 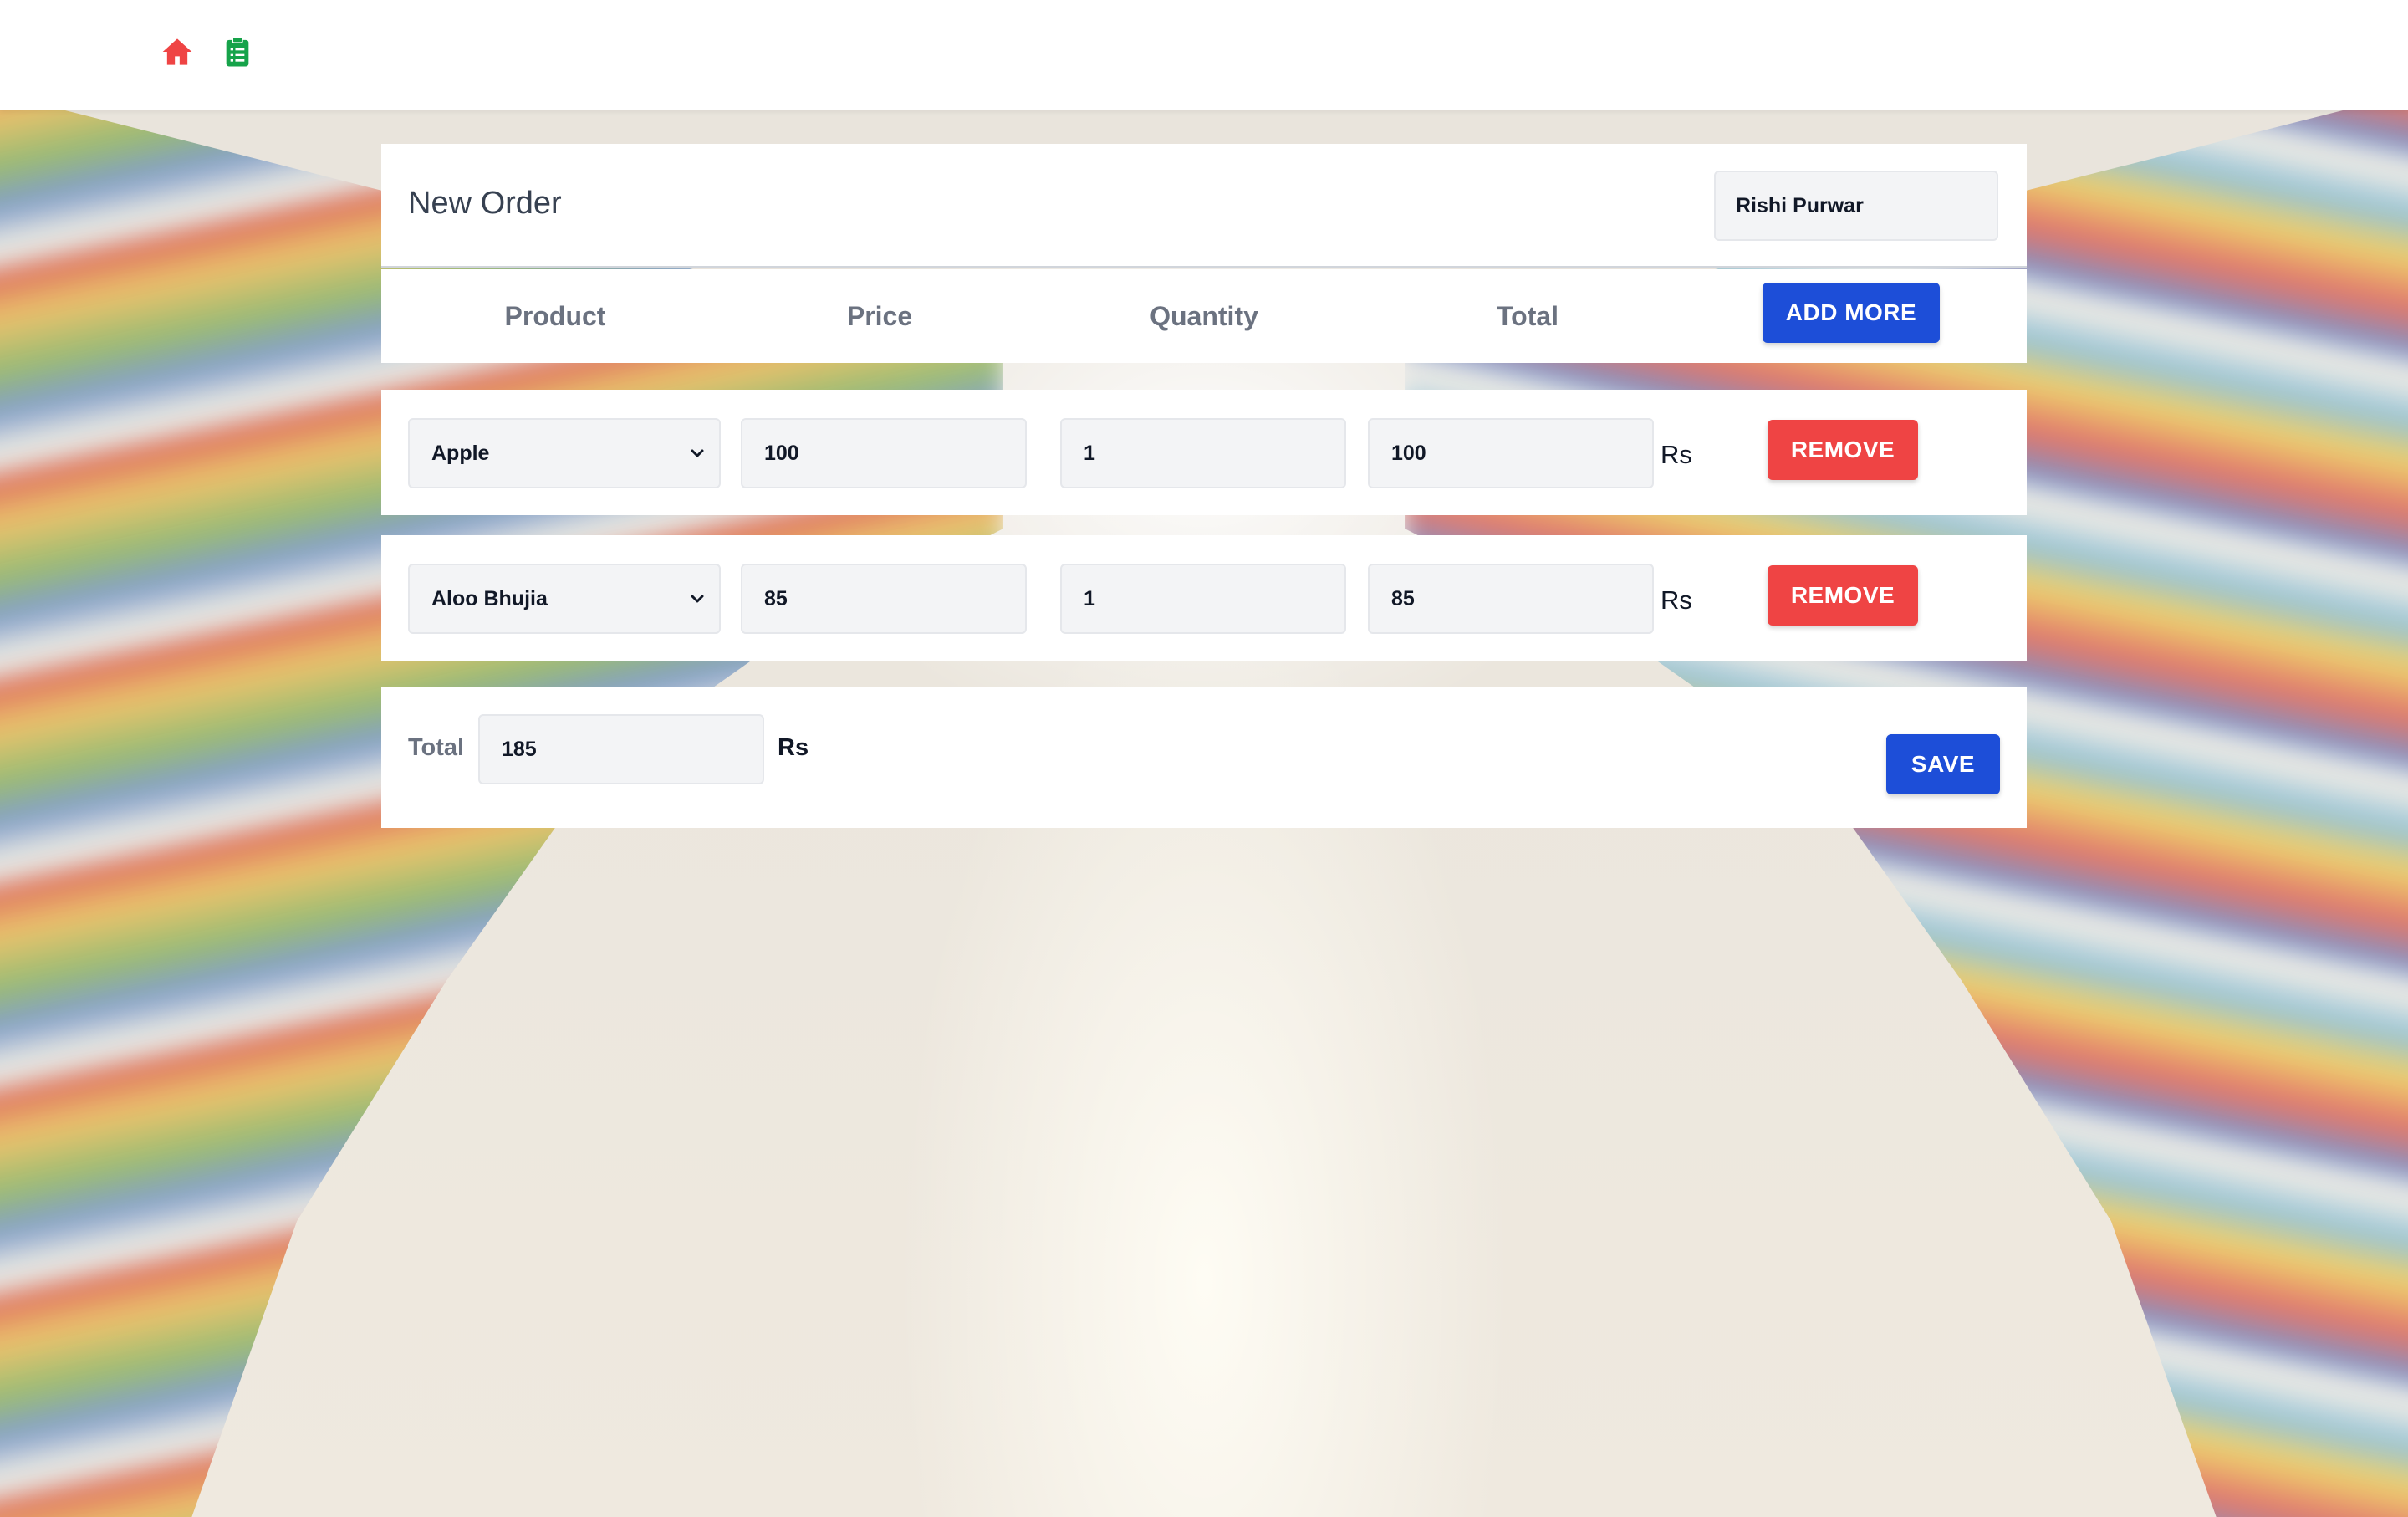 I want to click on clipboard-list-icon, so click(x=237, y=52).